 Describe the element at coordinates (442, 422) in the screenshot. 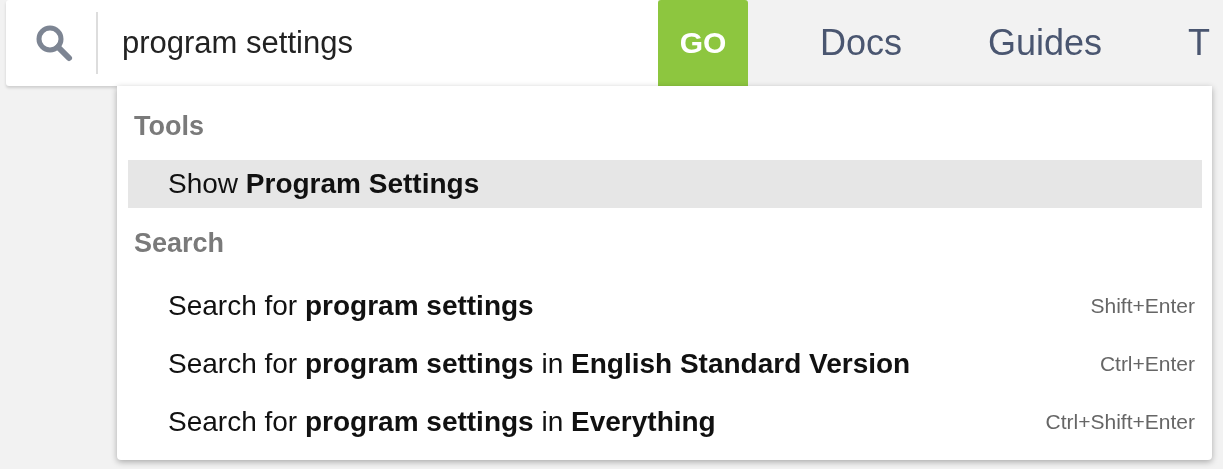

I see `suggestion-text: Search for program settings in Everything` at that location.